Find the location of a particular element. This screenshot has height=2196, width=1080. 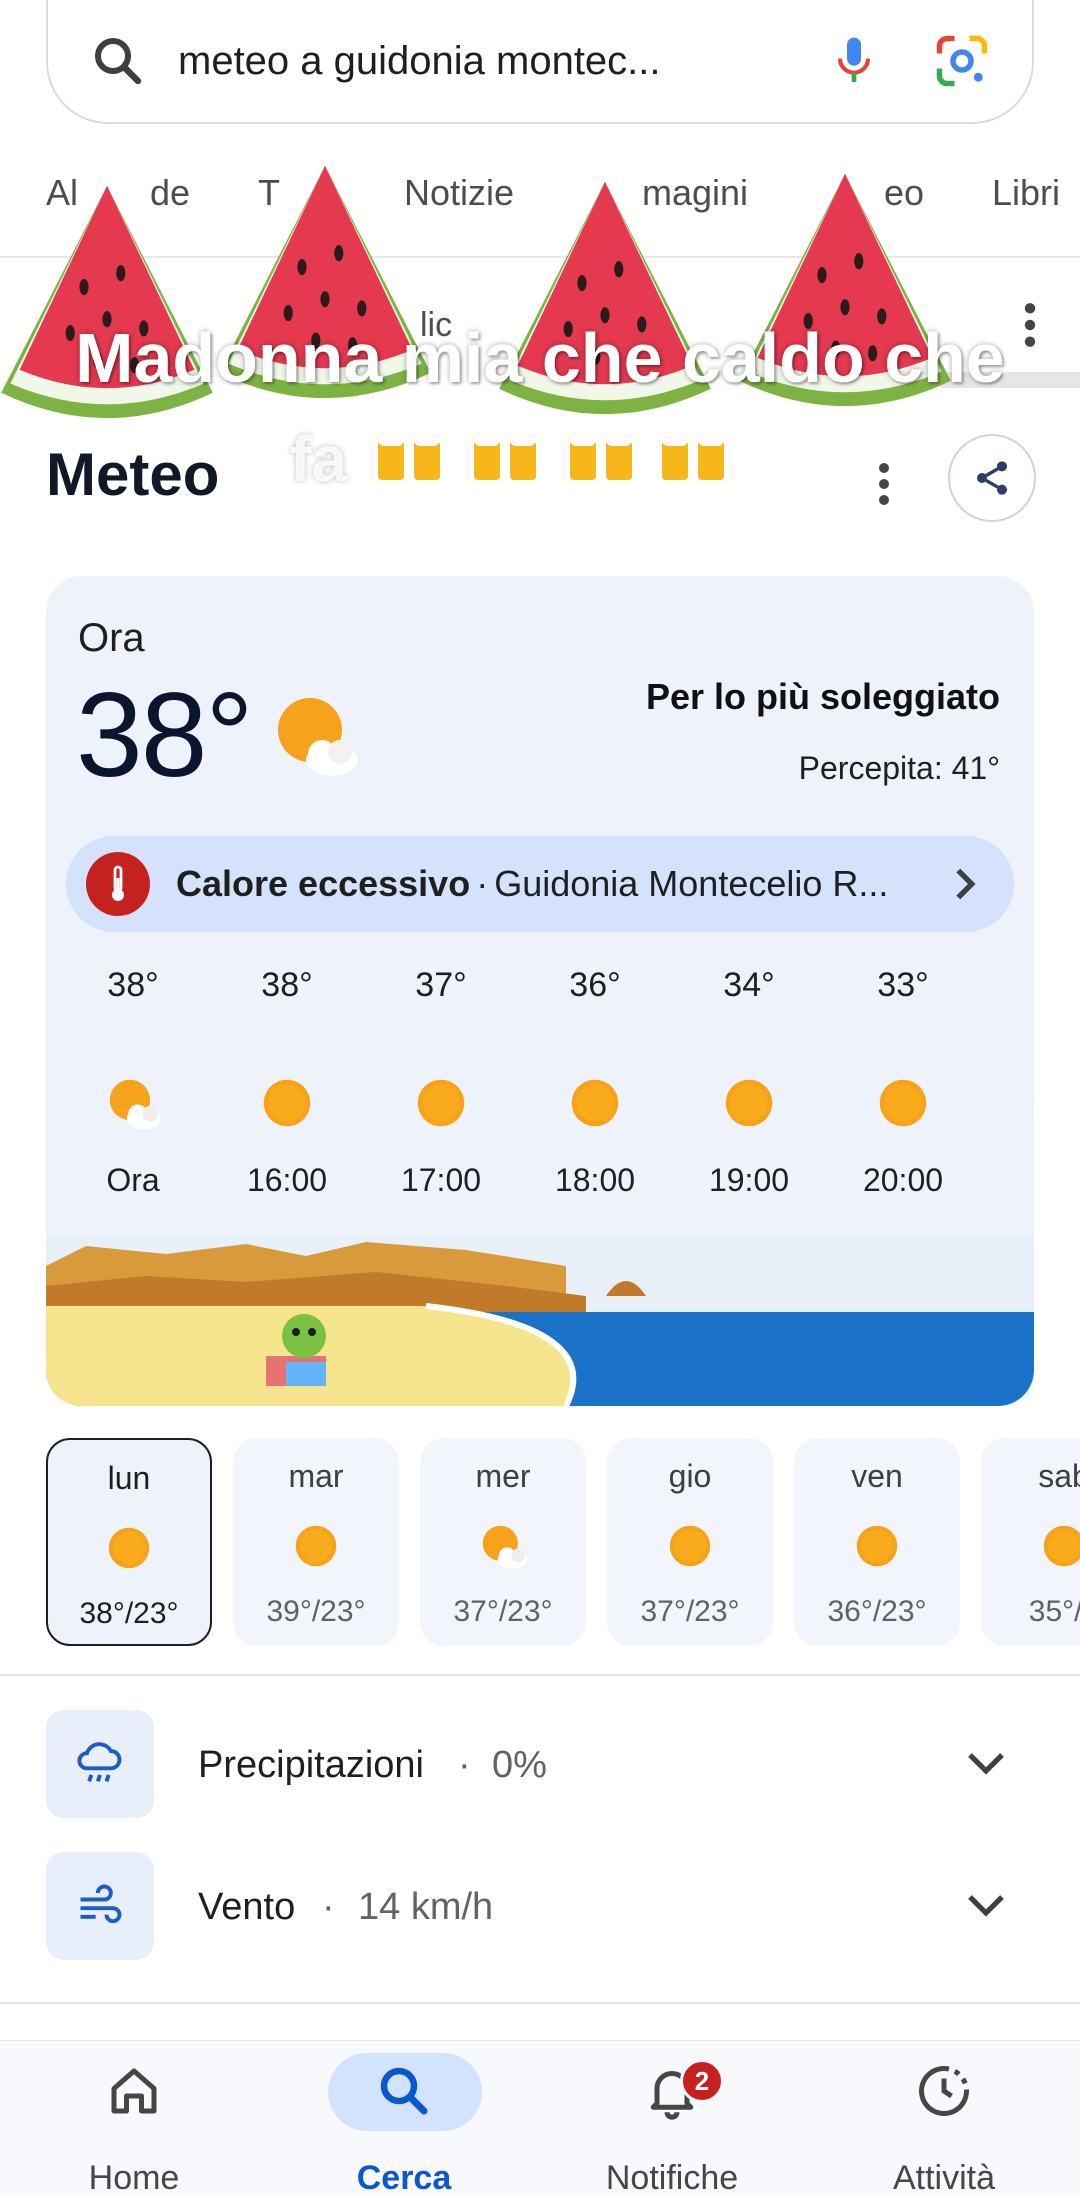

nav-activity: Attività is located at coordinates (944, 2118).